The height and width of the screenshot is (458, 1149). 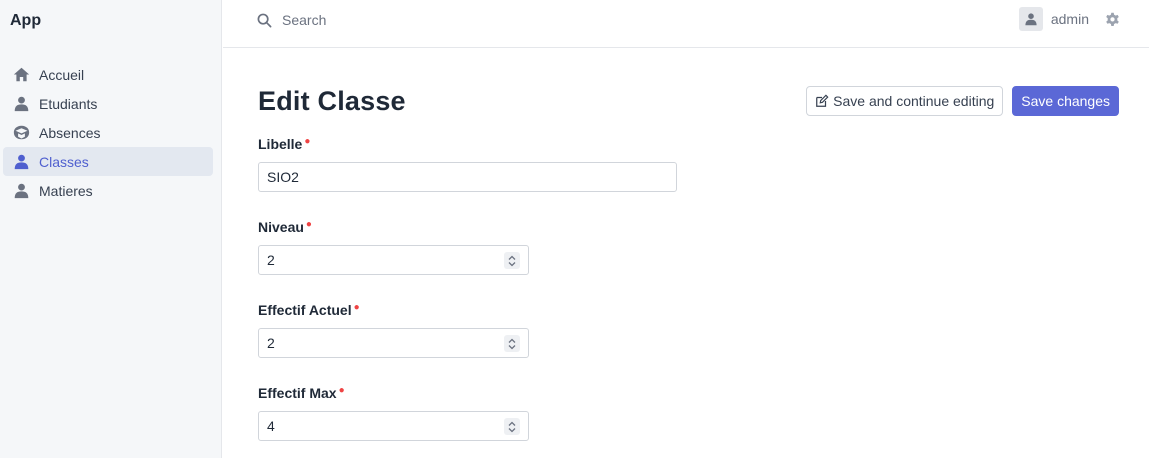 What do you see at coordinates (21, 75) in the screenshot?
I see `home-icon` at bounding box center [21, 75].